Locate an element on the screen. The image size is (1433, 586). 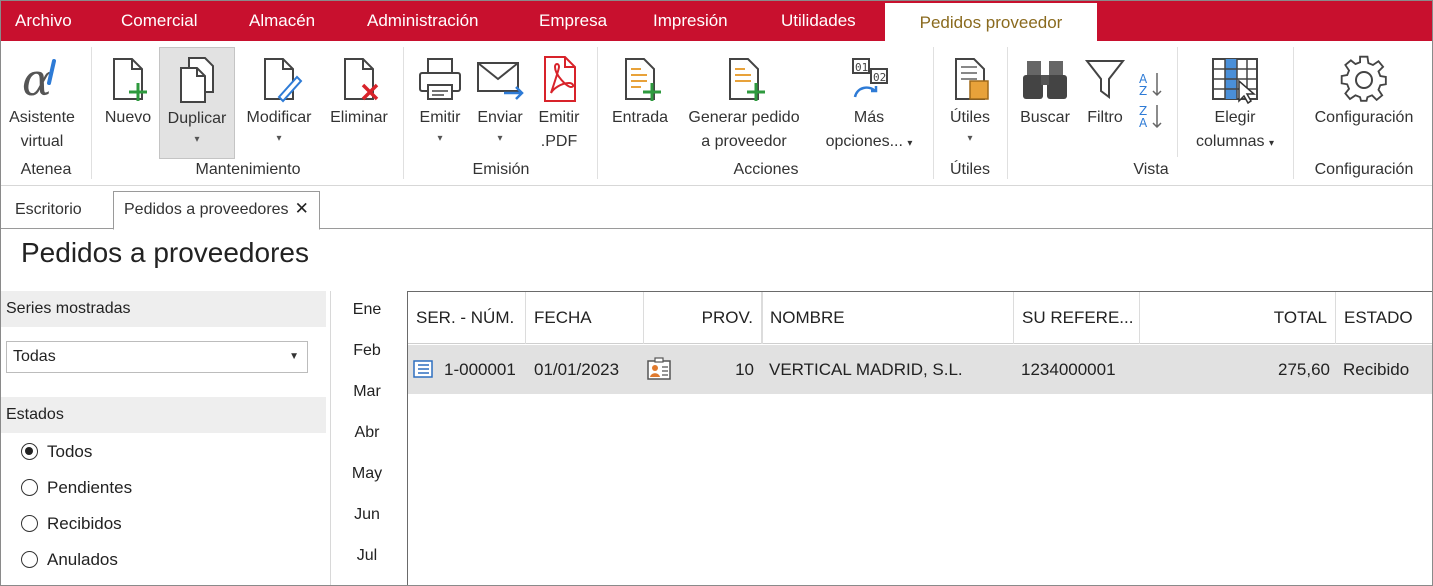
configuracion-button: Configuración is located at coordinates (1364, 103).